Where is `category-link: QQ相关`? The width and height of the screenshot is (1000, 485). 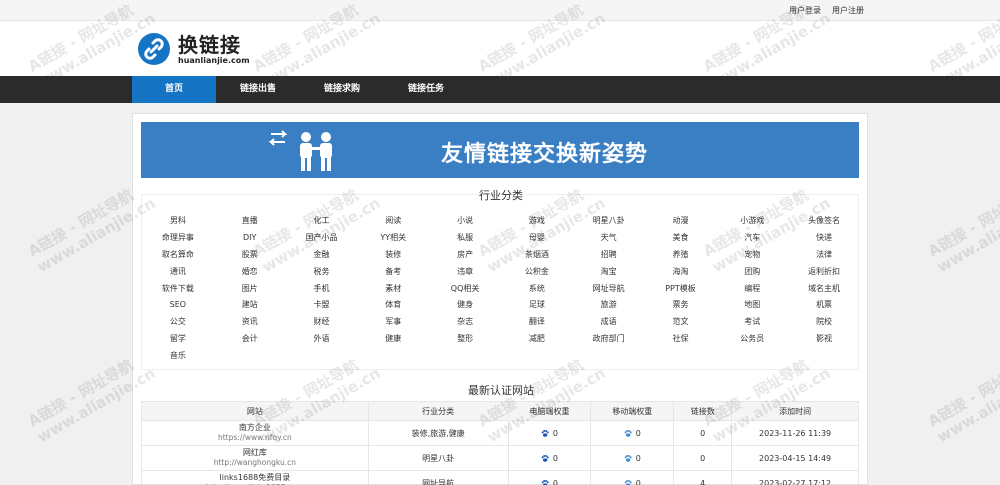
category-link: QQ相关 is located at coordinates (465, 289).